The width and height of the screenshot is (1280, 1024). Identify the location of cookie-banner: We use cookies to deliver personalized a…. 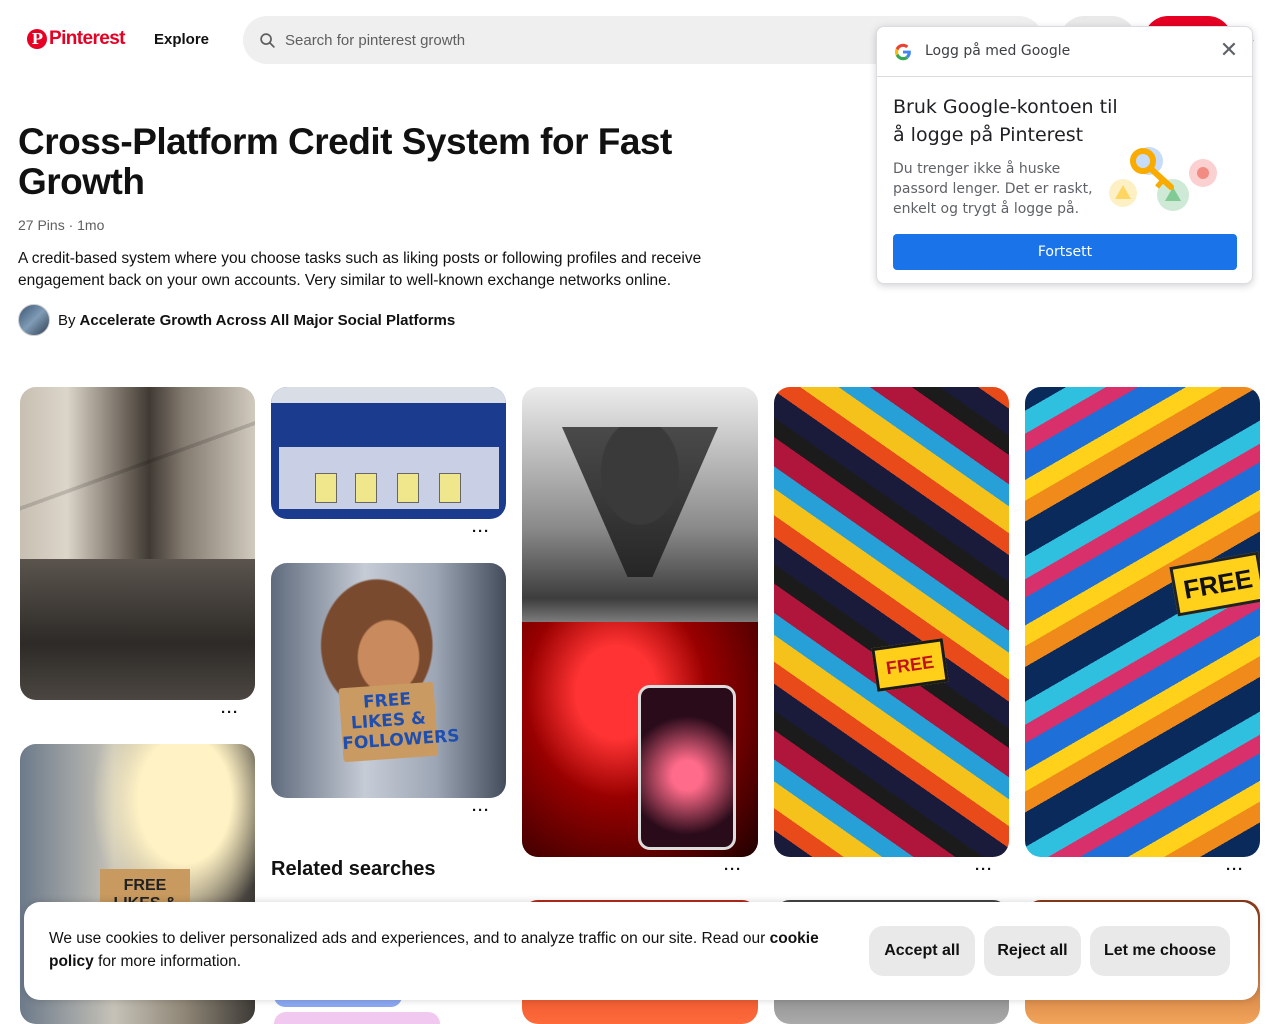
(641, 951).